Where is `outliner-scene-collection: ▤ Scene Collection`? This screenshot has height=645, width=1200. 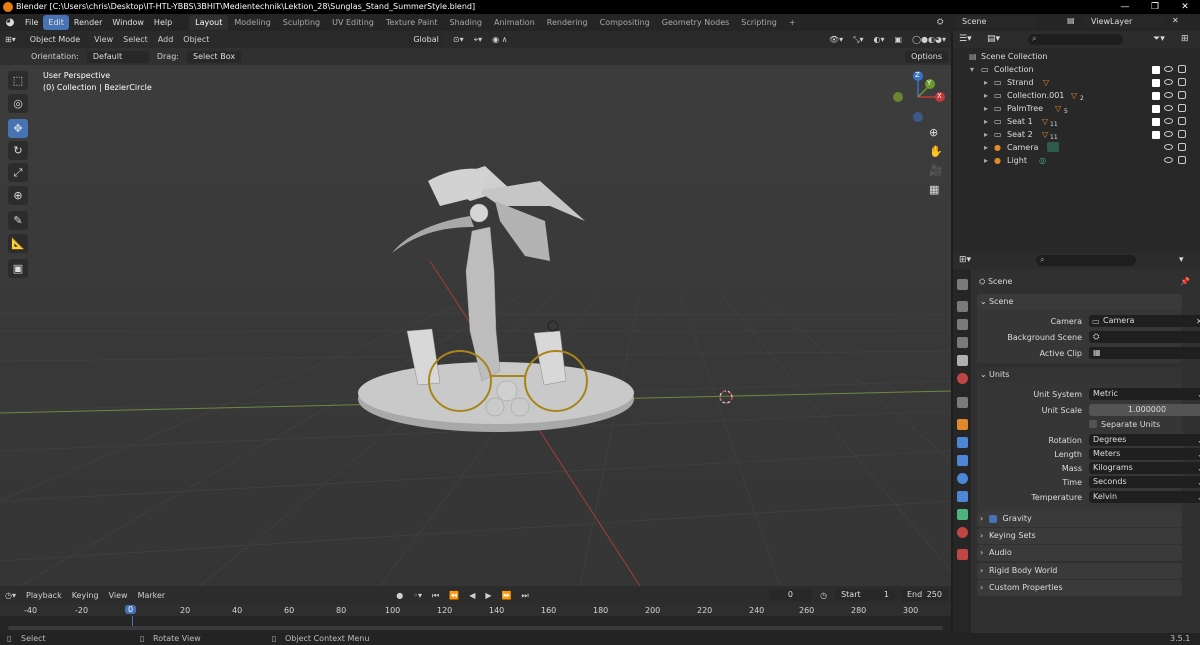
outliner-scene-collection: ▤ Scene Collection is located at coordinates (1076, 56).